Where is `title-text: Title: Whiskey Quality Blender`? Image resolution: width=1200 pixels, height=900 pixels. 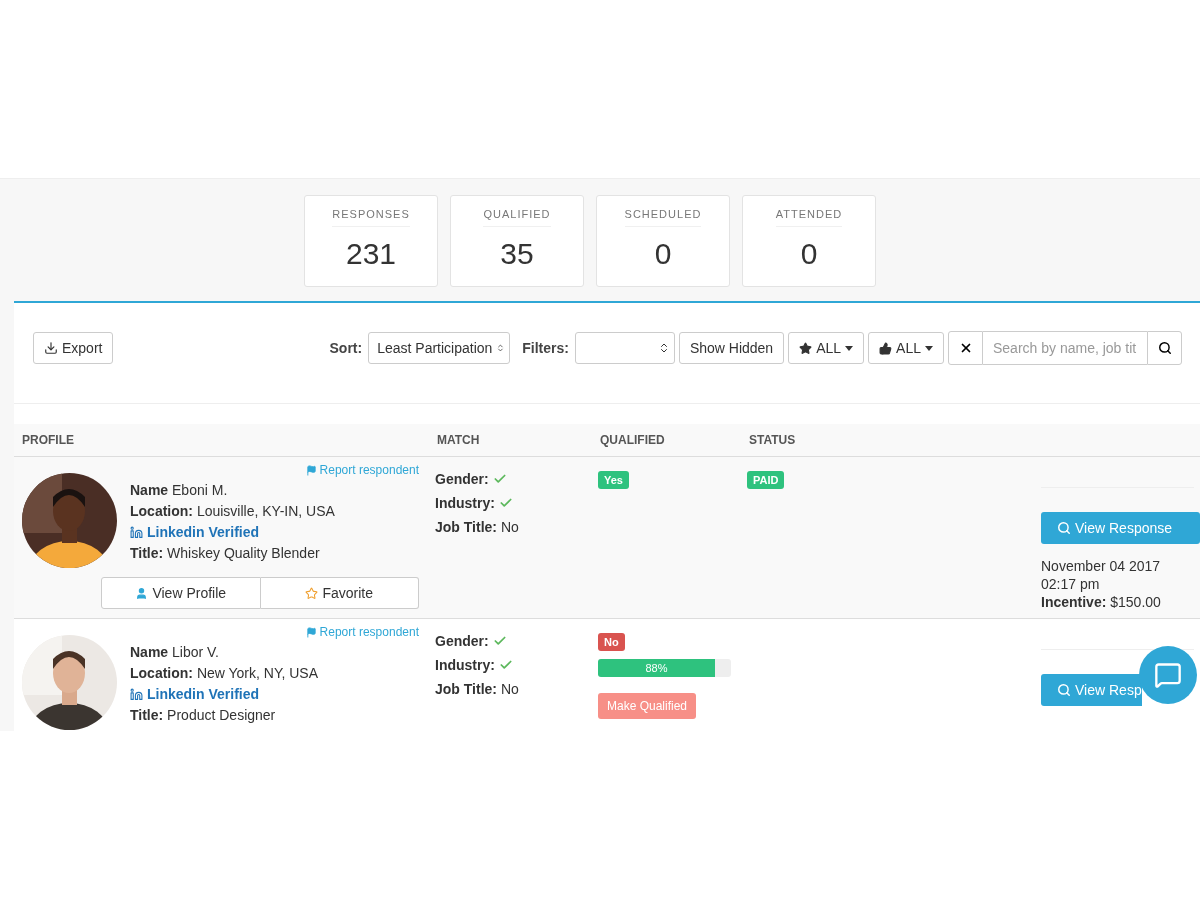
title-text: Title: Whiskey Quality Blender is located at coordinates (225, 553).